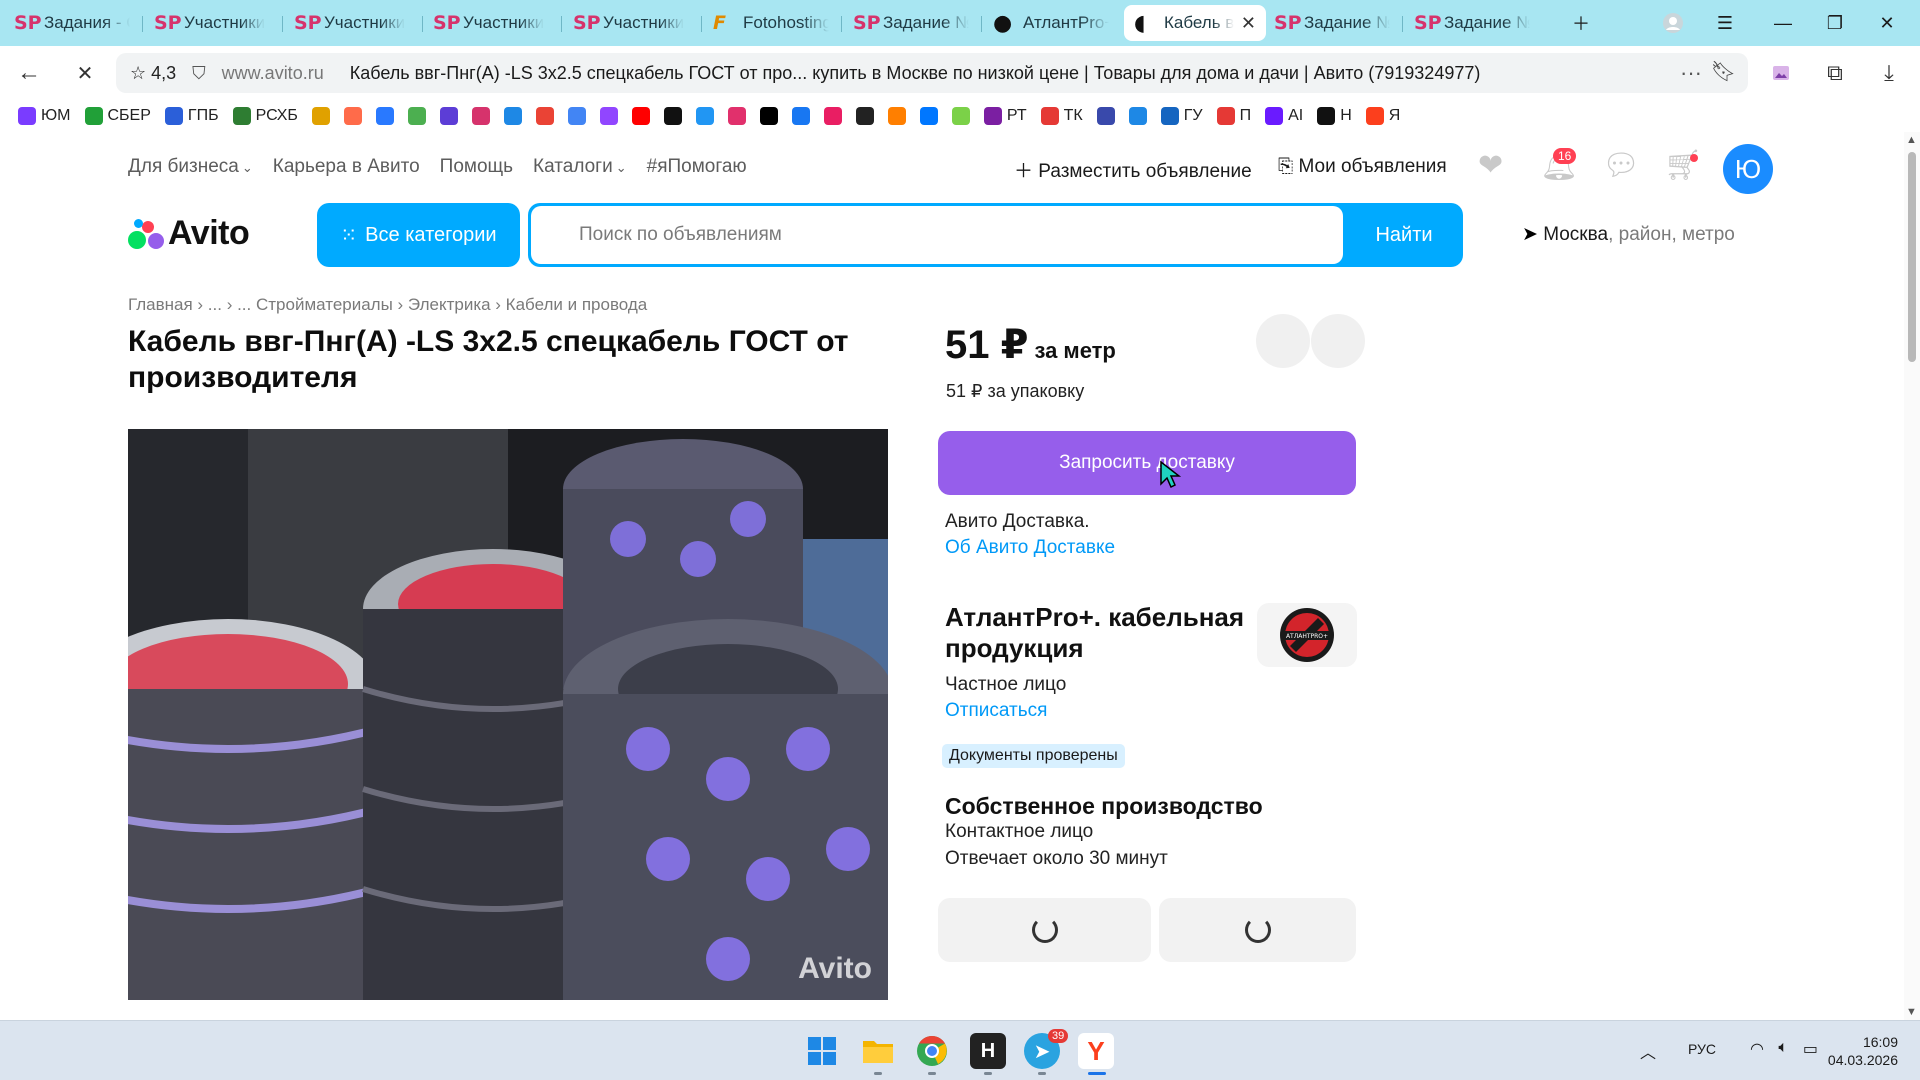 The width and height of the screenshot is (1920, 1080). I want to click on bookmark-item: ГПБ, so click(191, 116).